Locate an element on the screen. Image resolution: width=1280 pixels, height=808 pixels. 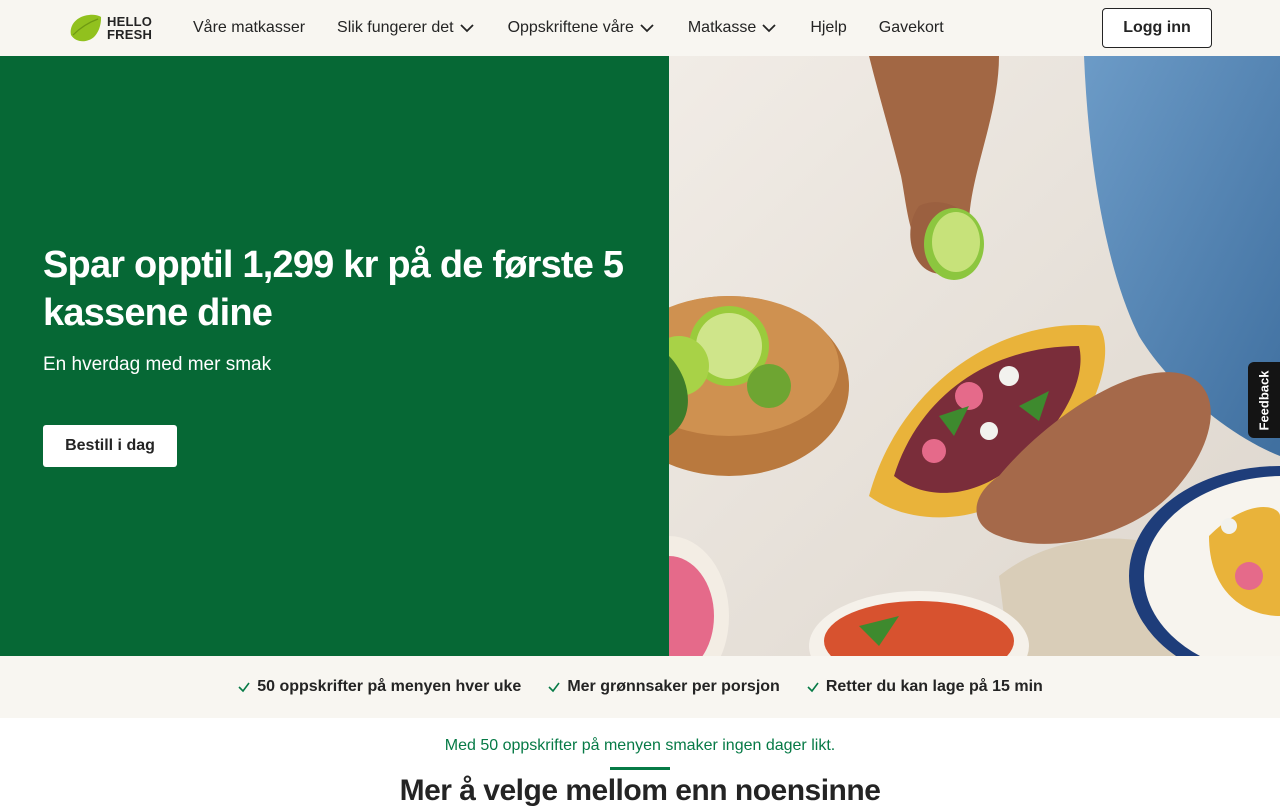
feedback-tab: Feedback is located at coordinates (1264, 400).